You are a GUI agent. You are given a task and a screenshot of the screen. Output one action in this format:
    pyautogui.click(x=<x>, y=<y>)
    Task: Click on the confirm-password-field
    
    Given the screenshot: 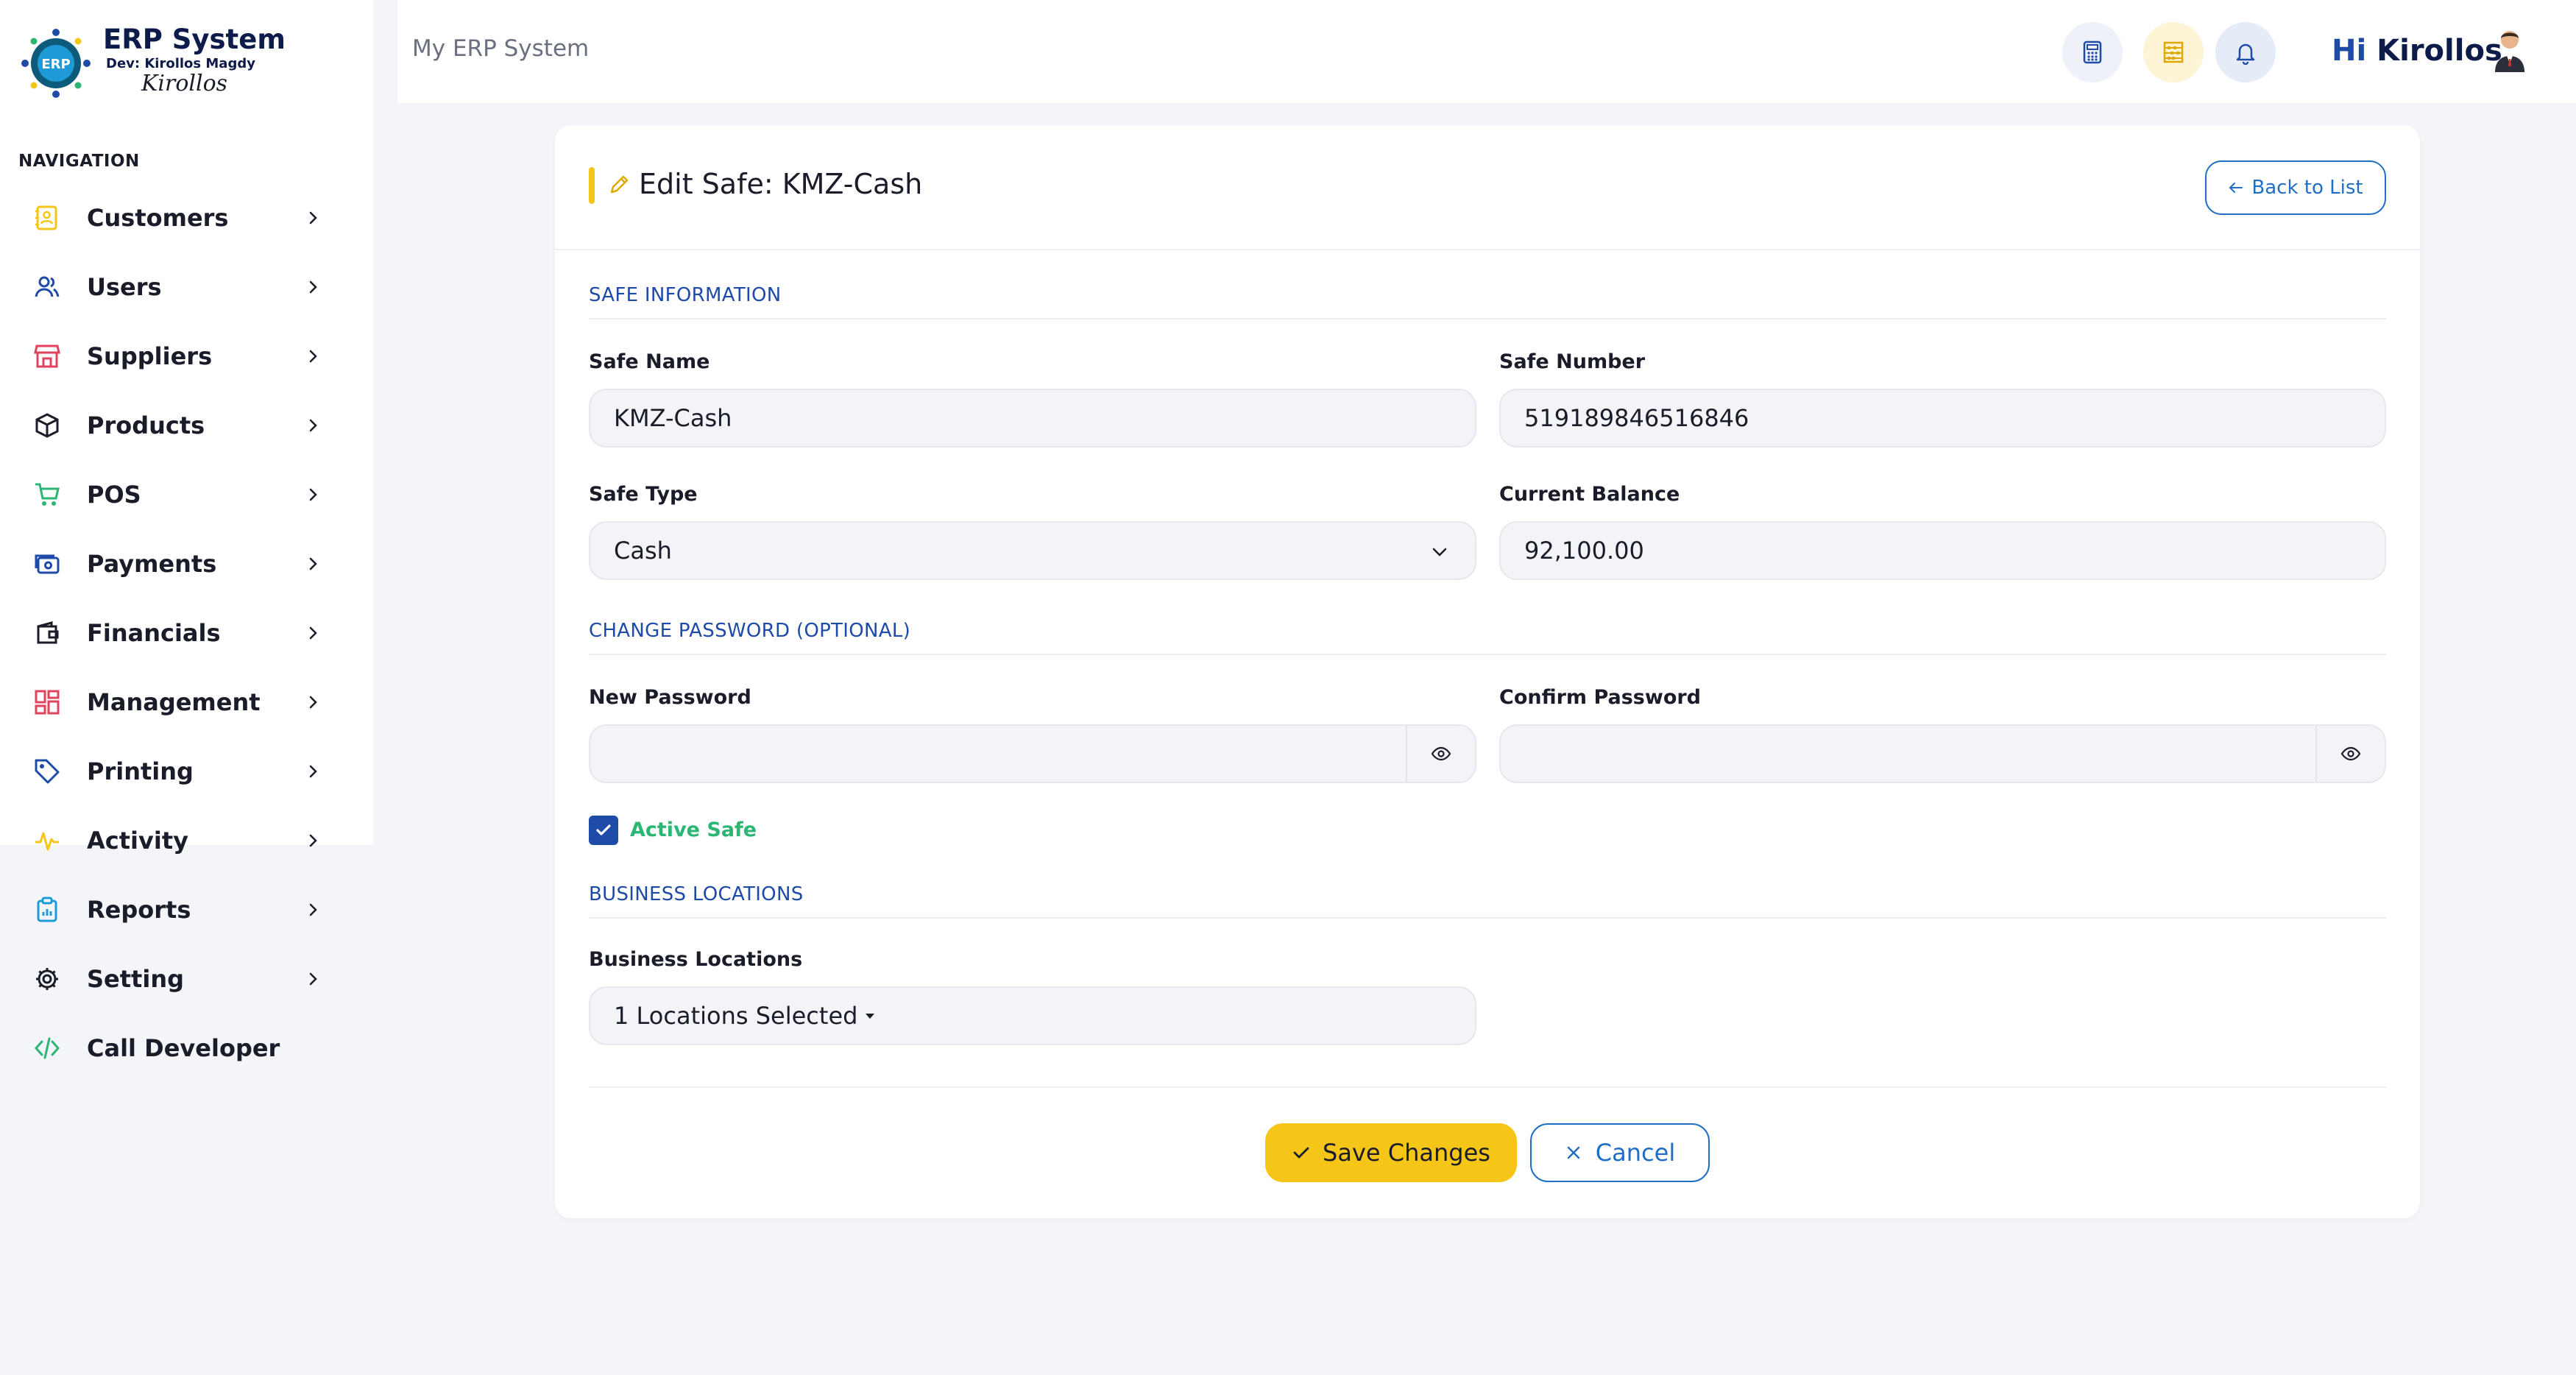 What is the action you would take?
    pyautogui.click(x=1942, y=753)
    